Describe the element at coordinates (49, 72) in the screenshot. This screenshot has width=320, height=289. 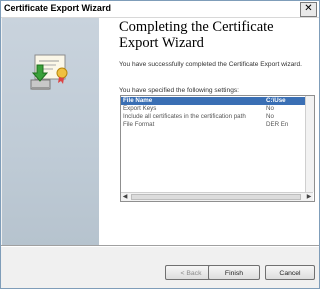
I see `certificate-export-icon` at that location.